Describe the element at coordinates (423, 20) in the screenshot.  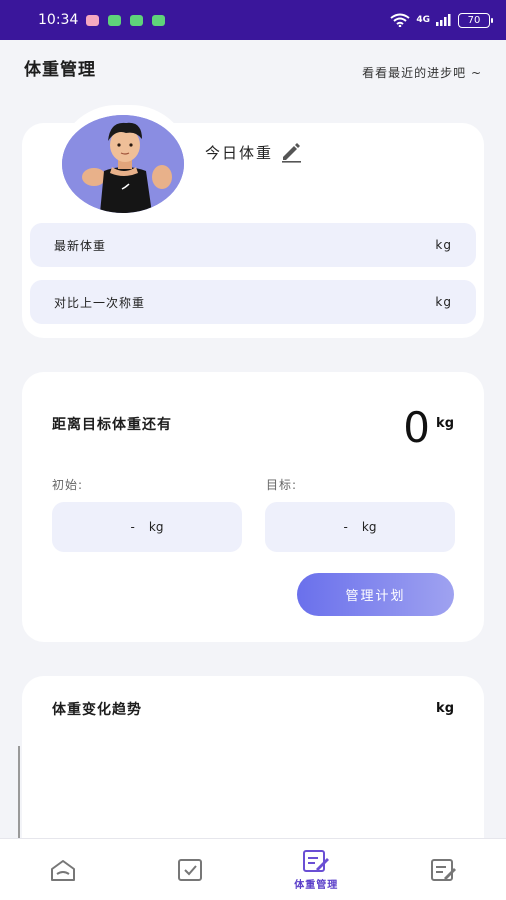
I see `network-type: 4G` at that location.